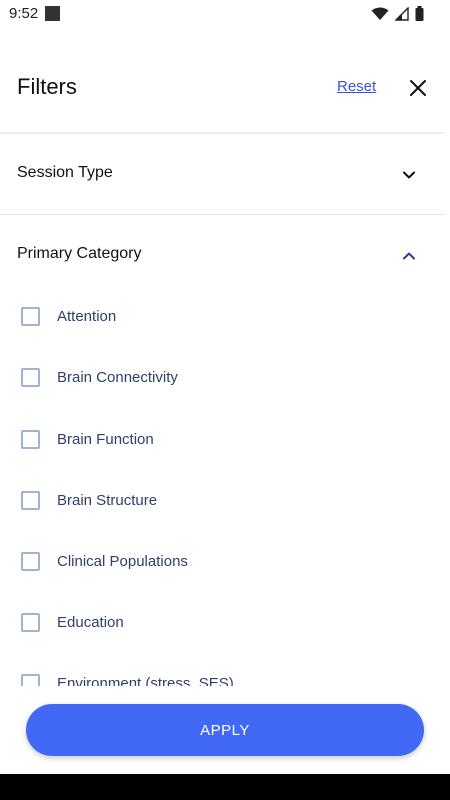 This screenshot has height=800, width=450. What do you see at coordinates (107, 500) in the screenshot?
I see `option-label: Brain Structure` at bounding box center [107, 500].